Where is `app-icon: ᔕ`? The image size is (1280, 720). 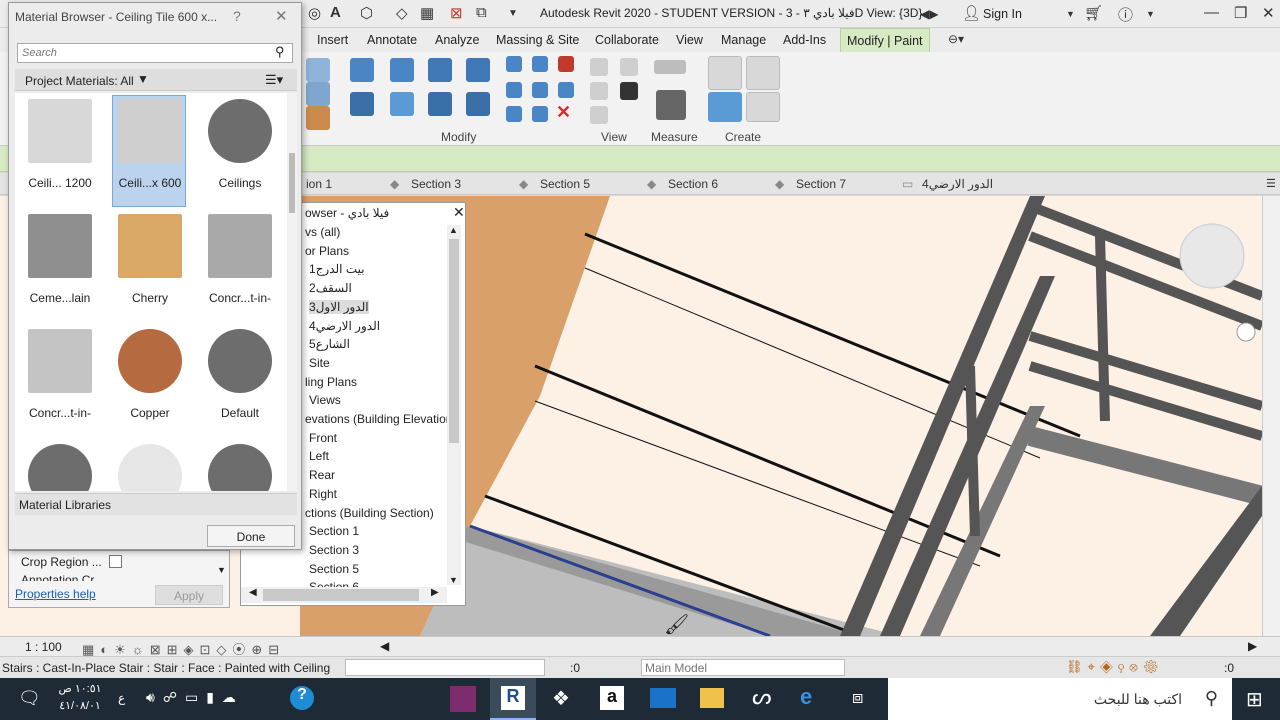
app-icon: ᔕ is located at coordinates (762, 697).